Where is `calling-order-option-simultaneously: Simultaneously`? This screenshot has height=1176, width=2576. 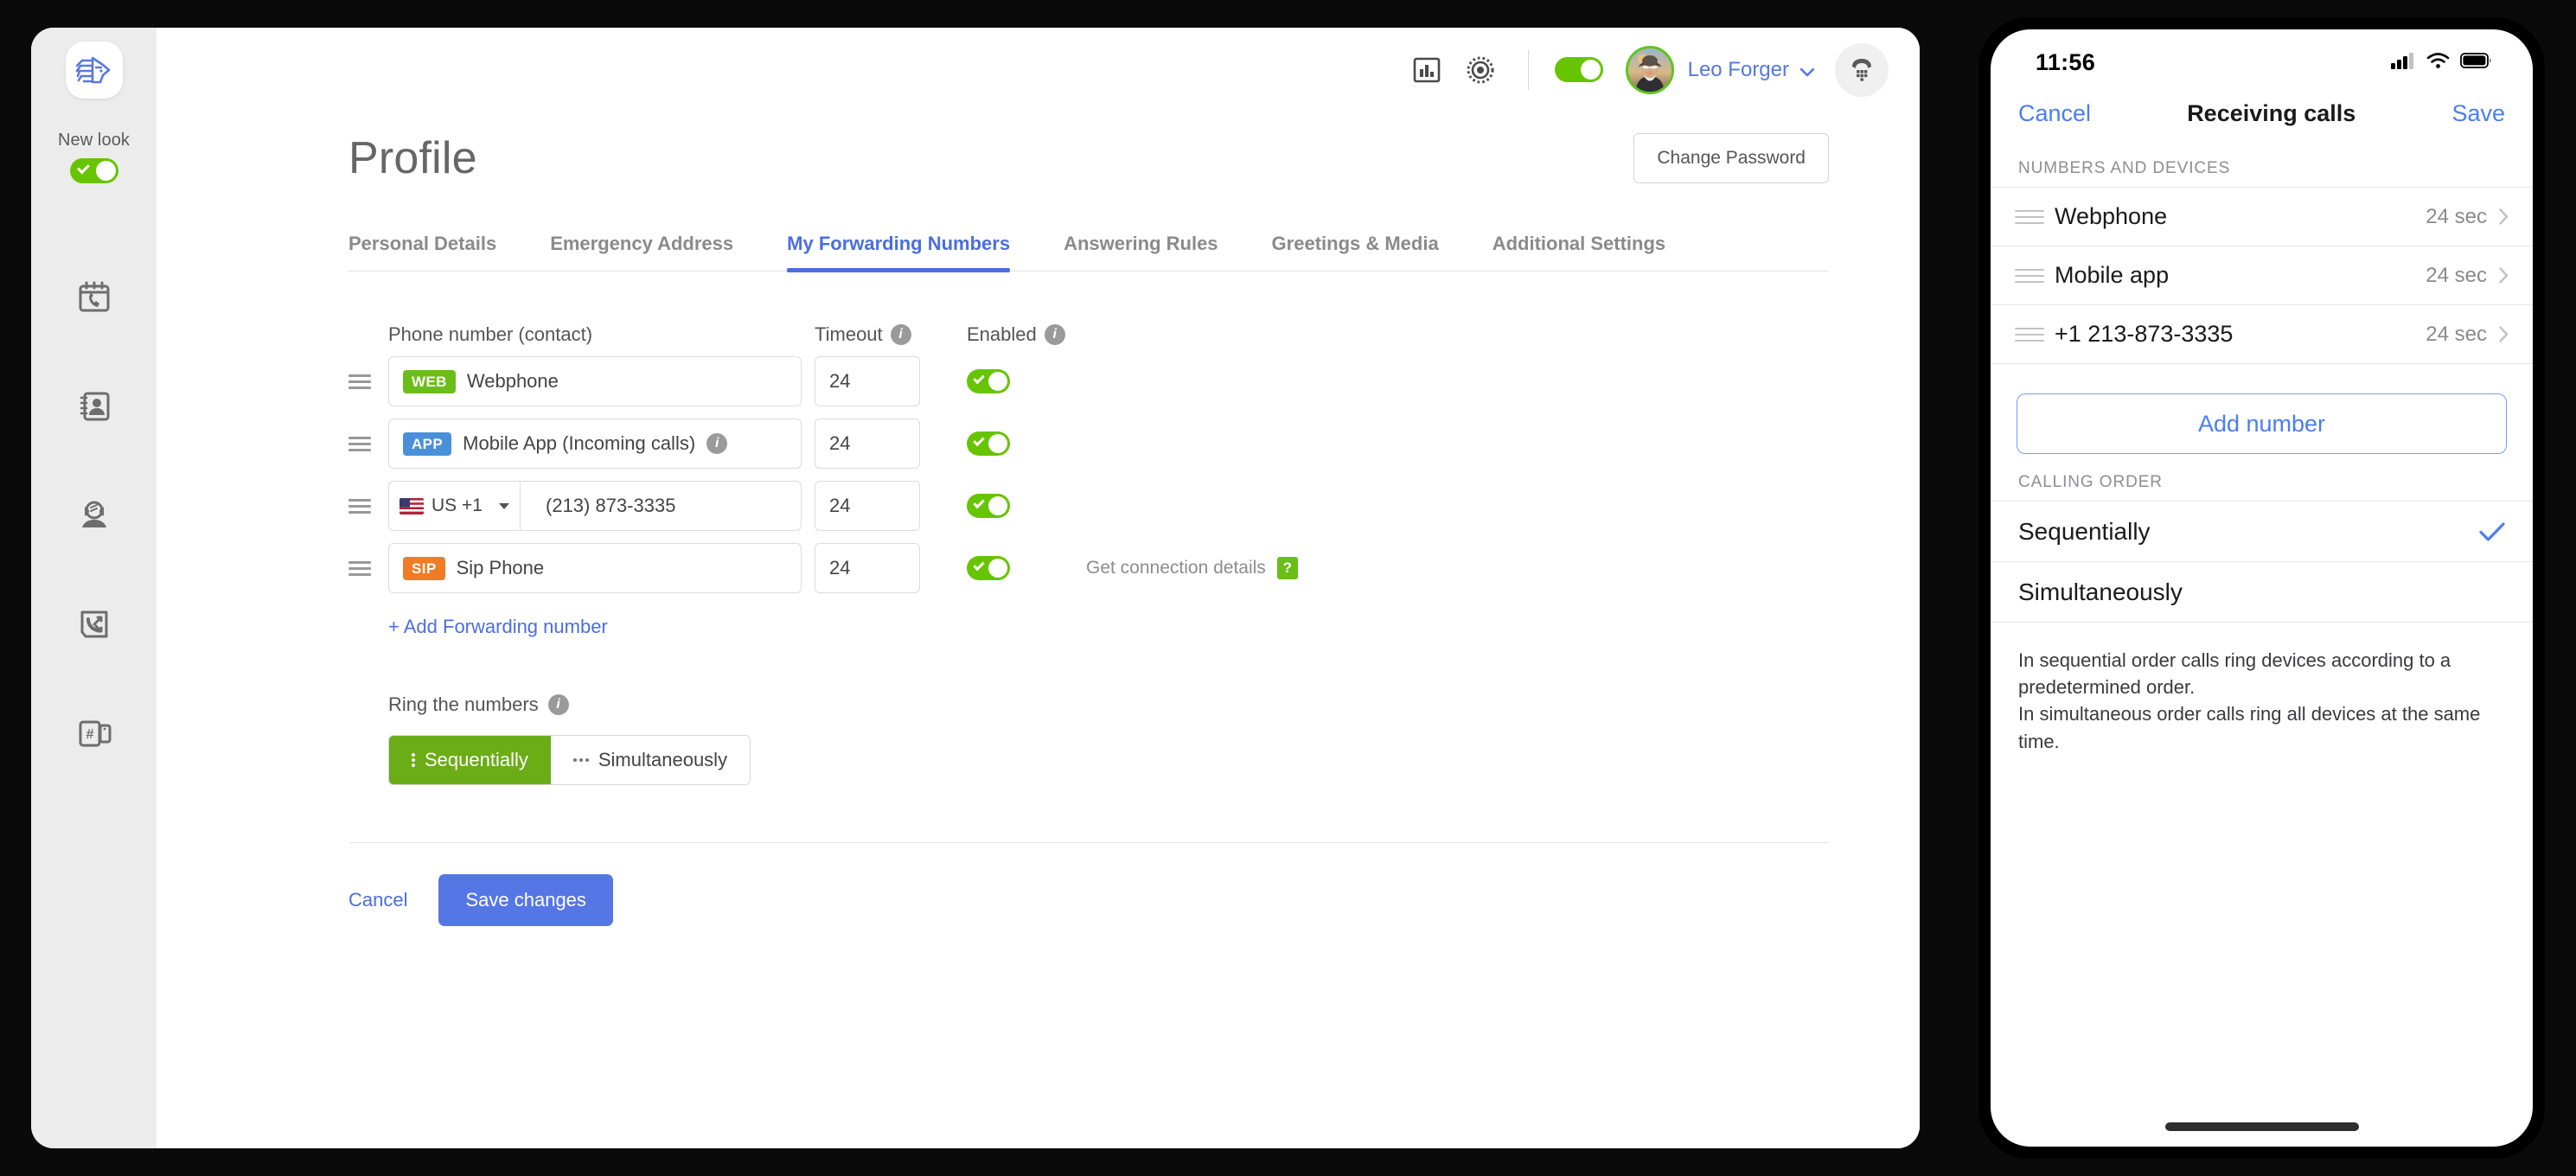 calling-order-option-simultaneously: Simultaneously is located at coordinates (2262, 592).